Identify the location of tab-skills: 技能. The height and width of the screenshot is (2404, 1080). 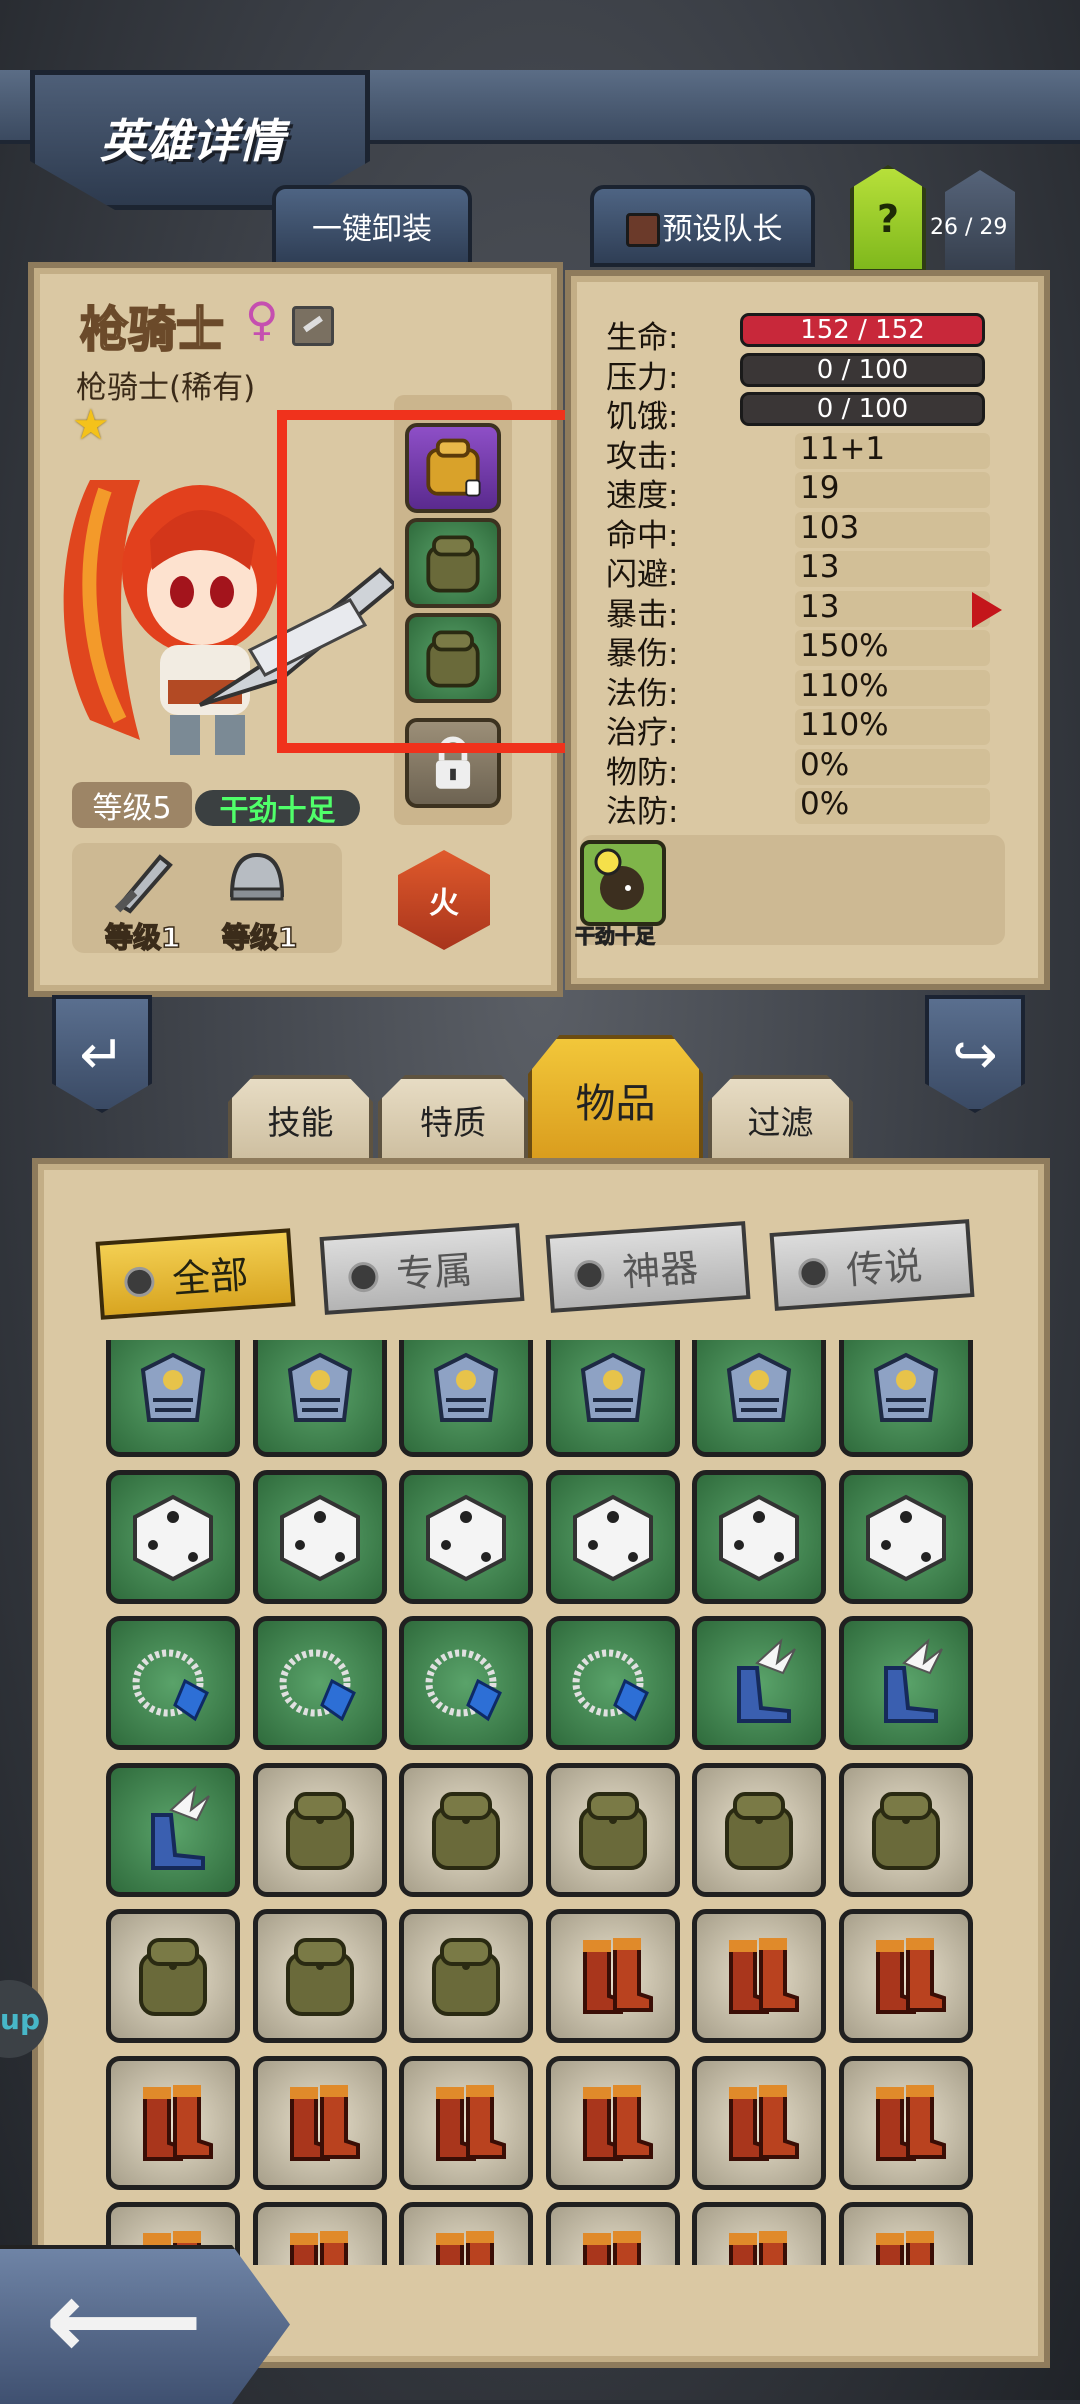
(300, 1120).